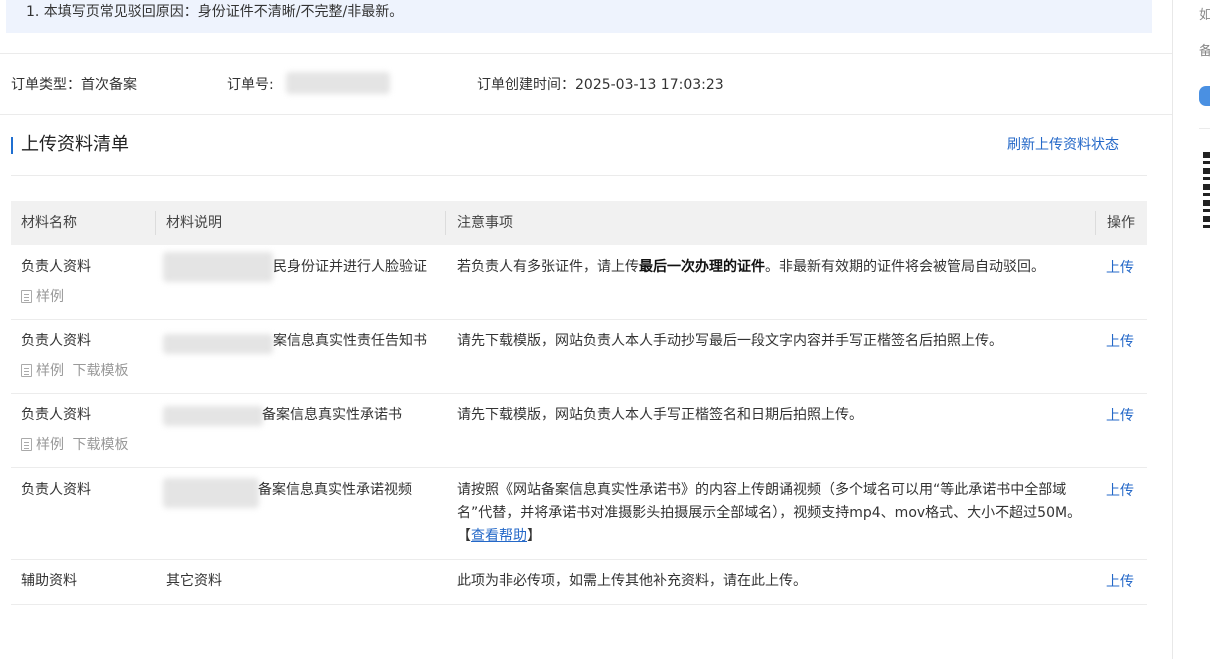 Image resolution: width=1210 pixels, height=659 pixels. Describe the element at coordinates (49, 223) in the screenshot. I see `header-material-name: 材料名称` at that location.